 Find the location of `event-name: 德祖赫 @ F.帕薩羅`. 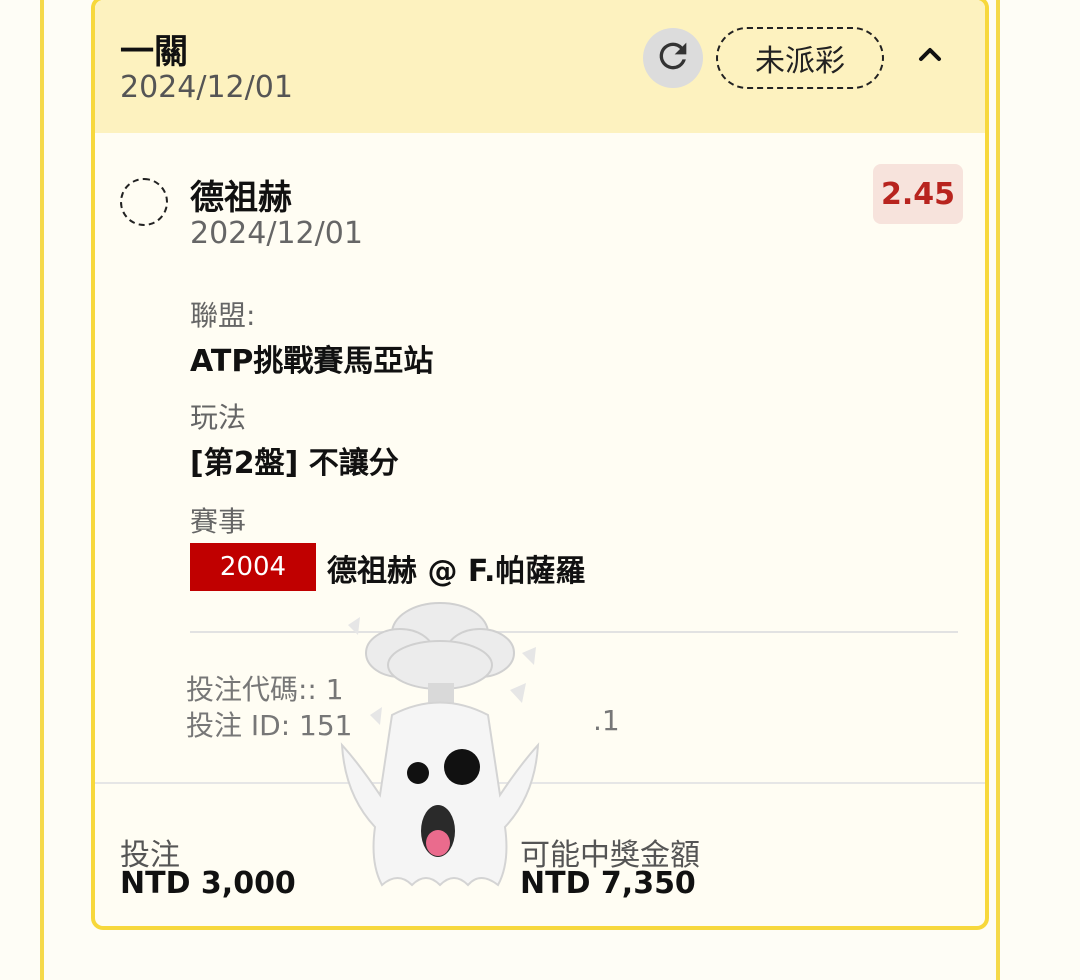

event-name: 德祖赫 @ F.帕薩羅 is located at coordinates (456, 571).